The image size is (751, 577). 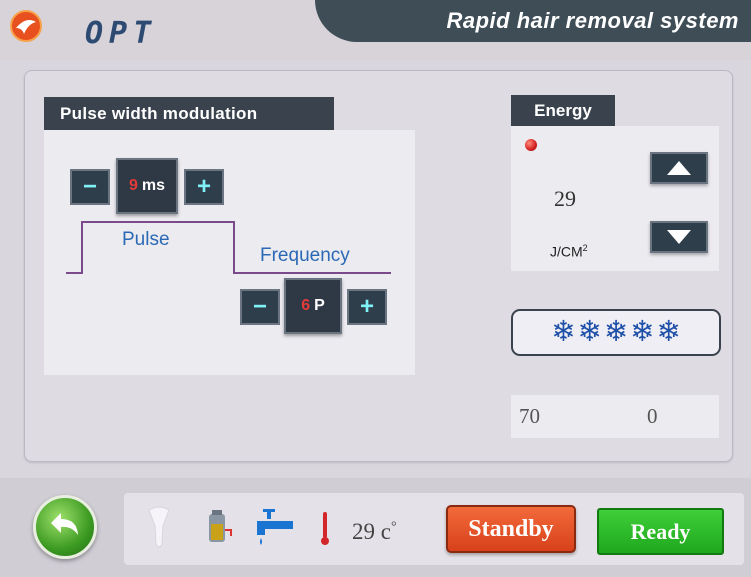 I want to click on handpiece-icon, so click(x=159, y=530).